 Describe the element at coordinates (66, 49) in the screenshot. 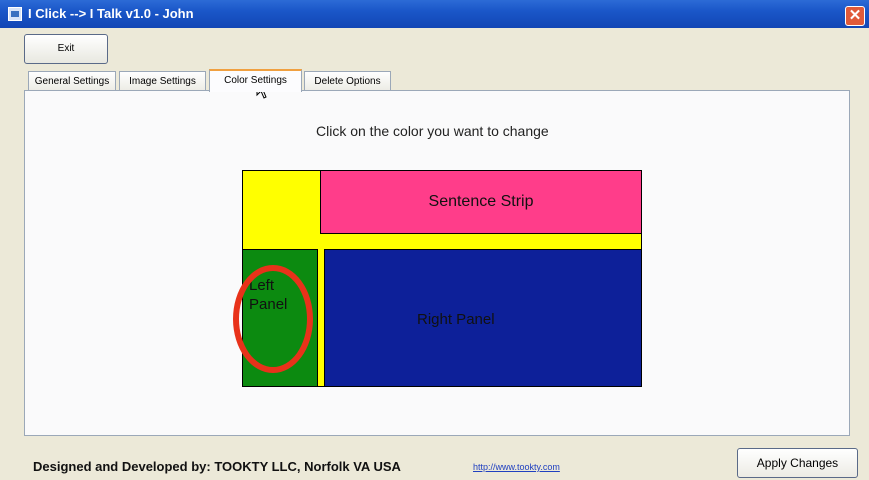

I see `exit-button: Exit` at that location.